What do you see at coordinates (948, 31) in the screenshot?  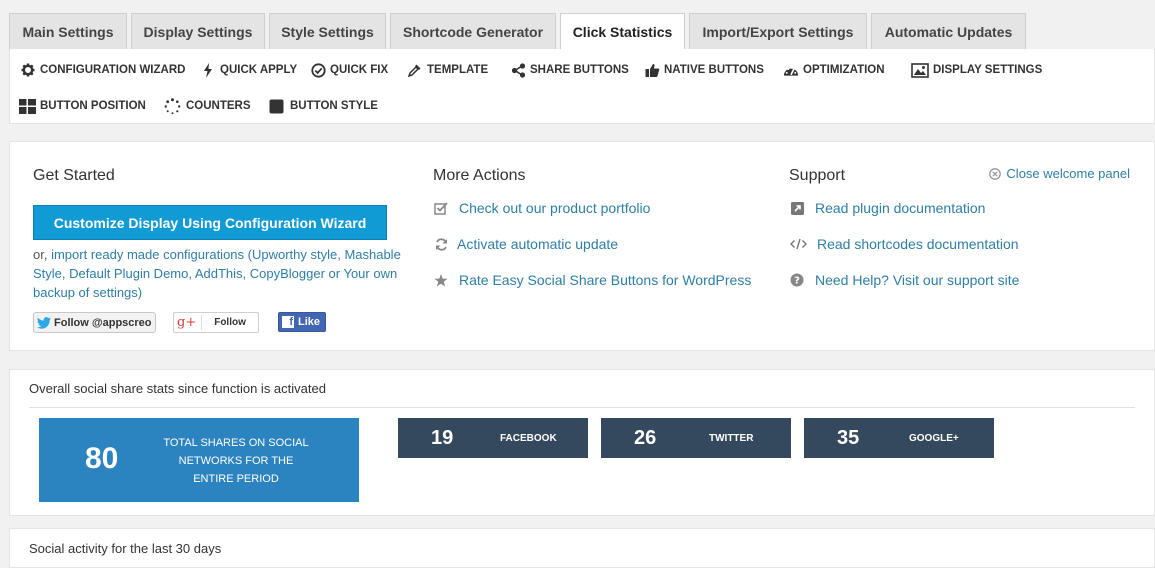 I see `tab-automatic-updates: Automatic Updates` at bounding box center [948, 31].